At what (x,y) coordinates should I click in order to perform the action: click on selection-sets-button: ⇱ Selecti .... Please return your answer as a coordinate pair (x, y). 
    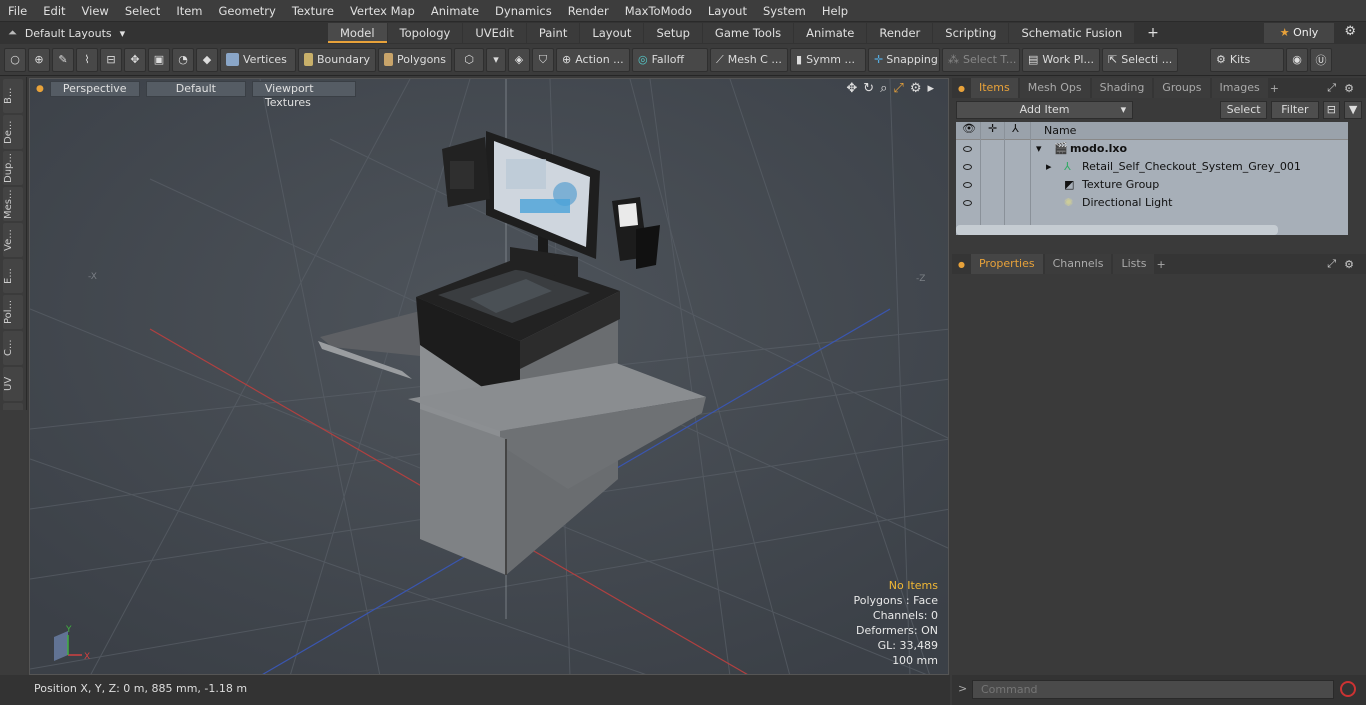
    Looking at the image, I should click on (1140, 59).